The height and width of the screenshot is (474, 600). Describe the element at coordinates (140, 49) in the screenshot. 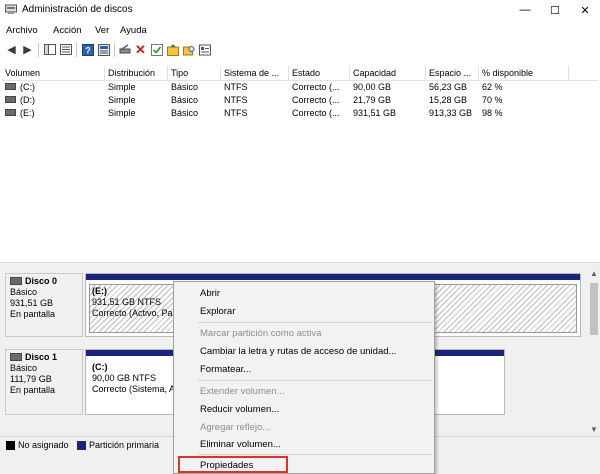

I see `delete-icon: ✕` at that location.